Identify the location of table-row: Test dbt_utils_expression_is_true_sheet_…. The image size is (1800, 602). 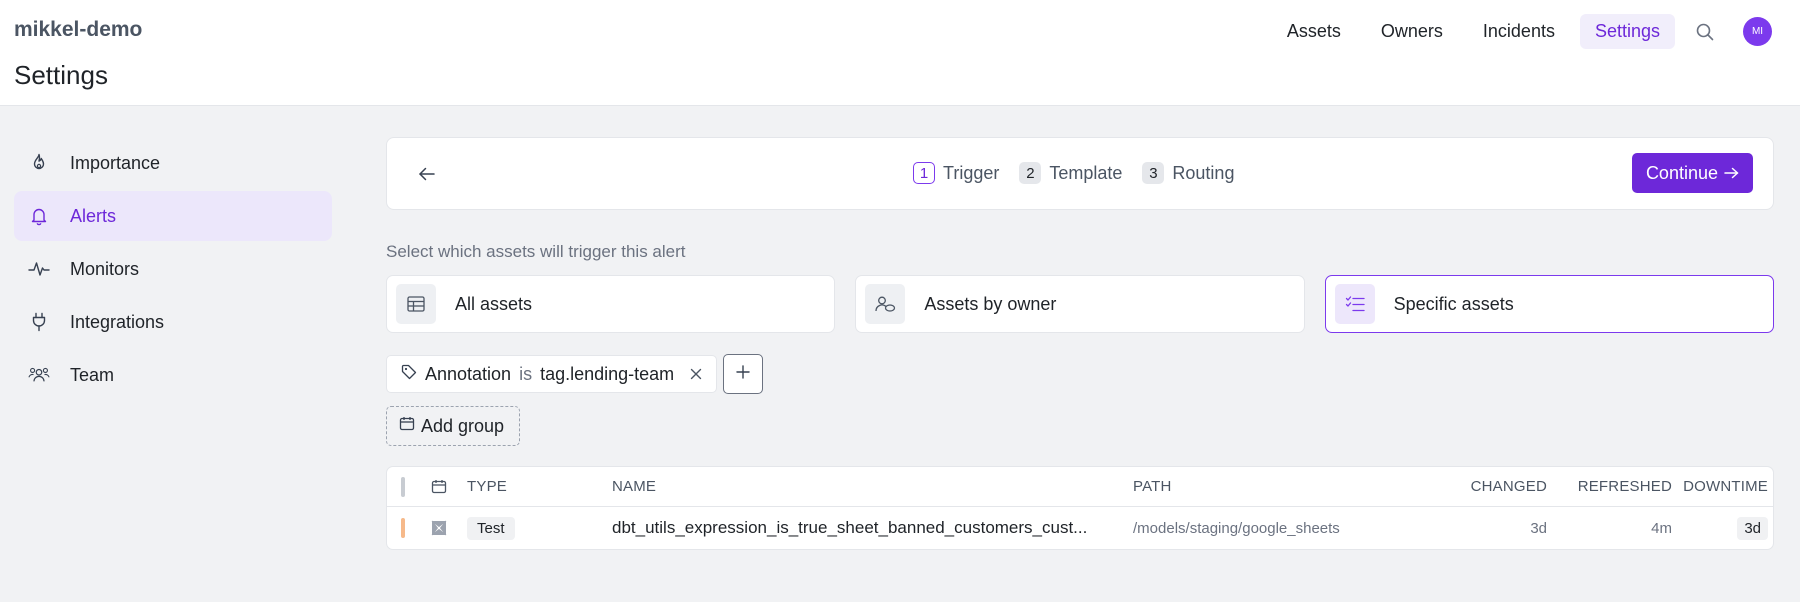
(1080, 528).